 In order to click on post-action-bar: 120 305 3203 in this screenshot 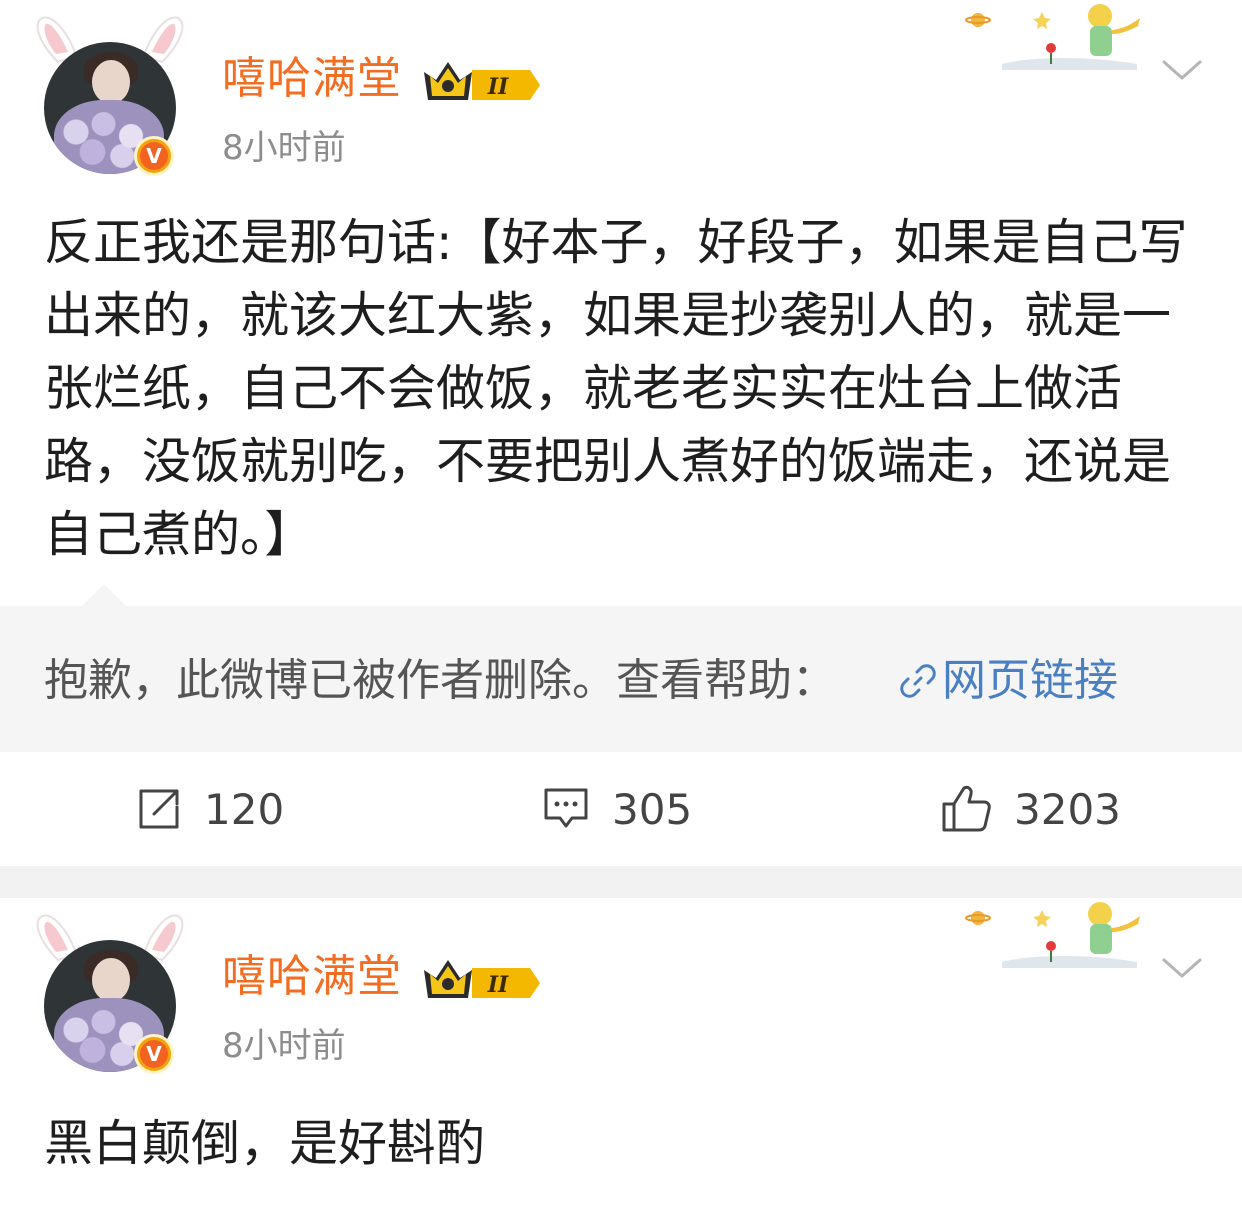, I will do `click(621, 809)`.